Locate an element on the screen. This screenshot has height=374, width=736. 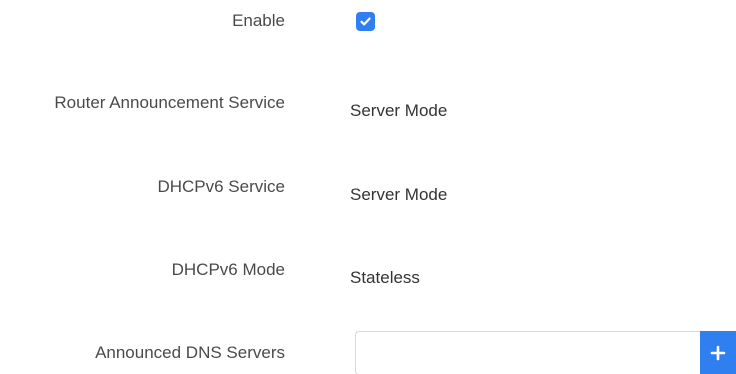
dhcpv6-service-label: DHCPv6 Service is located at coordinates (221, 186).